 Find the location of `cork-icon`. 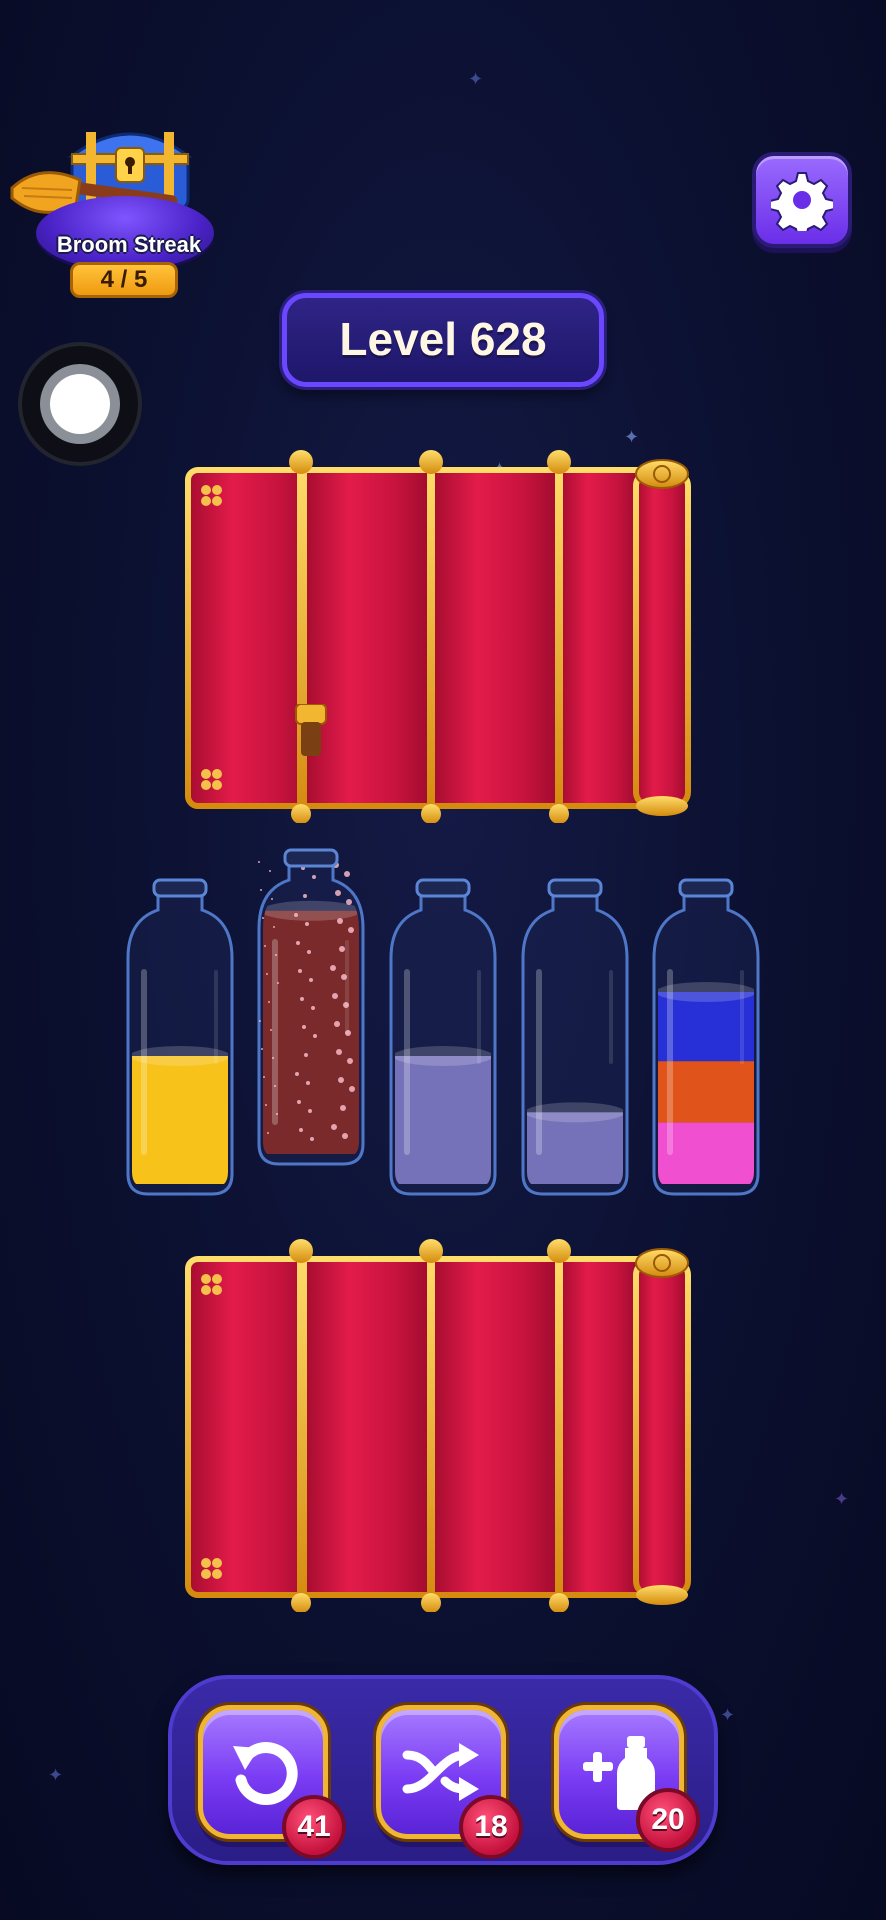

cork-icon is located at coordinates (311, 730).